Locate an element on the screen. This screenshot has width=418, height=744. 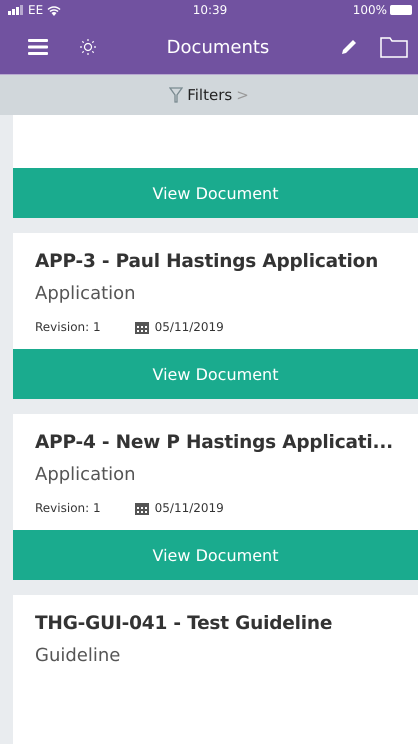
battery-icon is located at coordinates (401, 10).